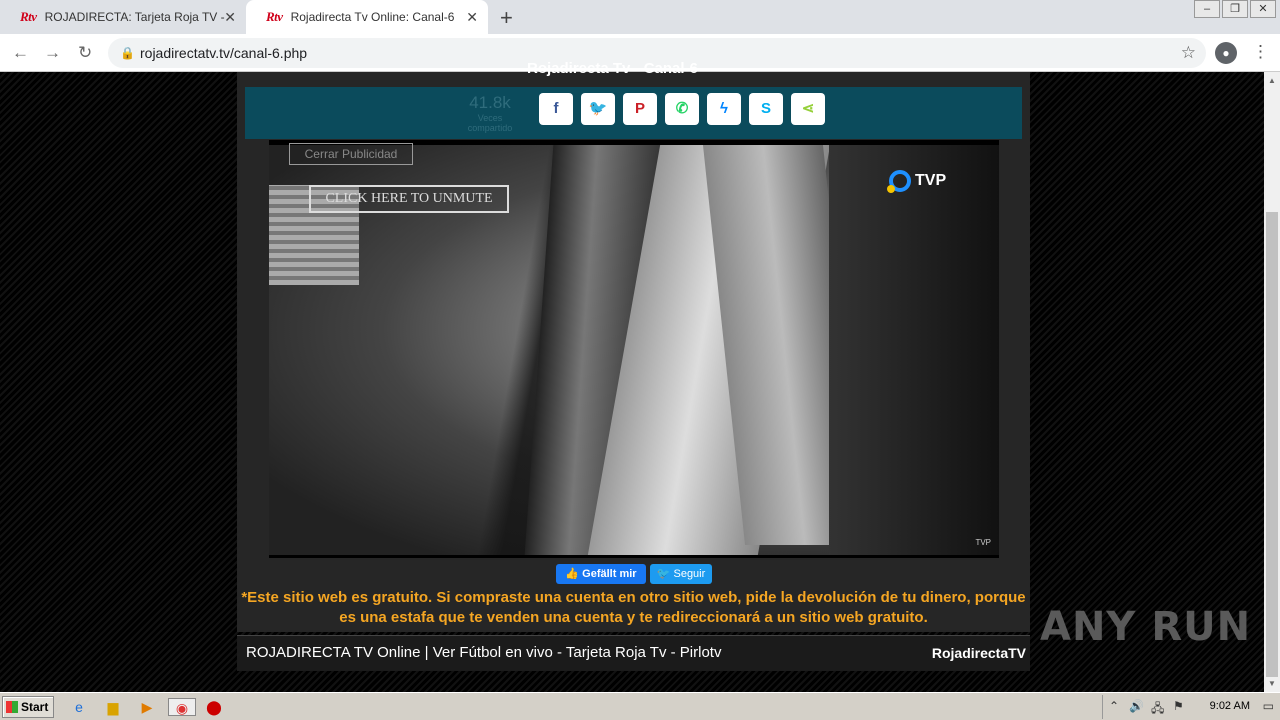 Image resolution: width=1280 pixels, height=720 pixels. Describe the element at coordinates (609, 574) in the screenshot. I see `like-label: Gefällt mir` at that location.